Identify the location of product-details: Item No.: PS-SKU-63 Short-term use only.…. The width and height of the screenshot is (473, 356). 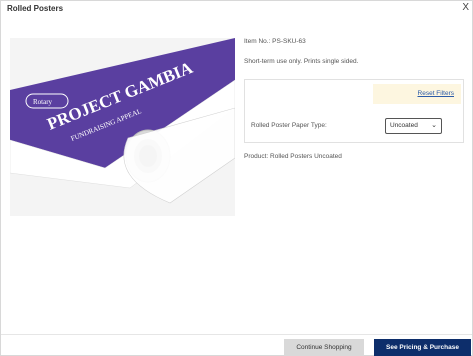
(355, 51).